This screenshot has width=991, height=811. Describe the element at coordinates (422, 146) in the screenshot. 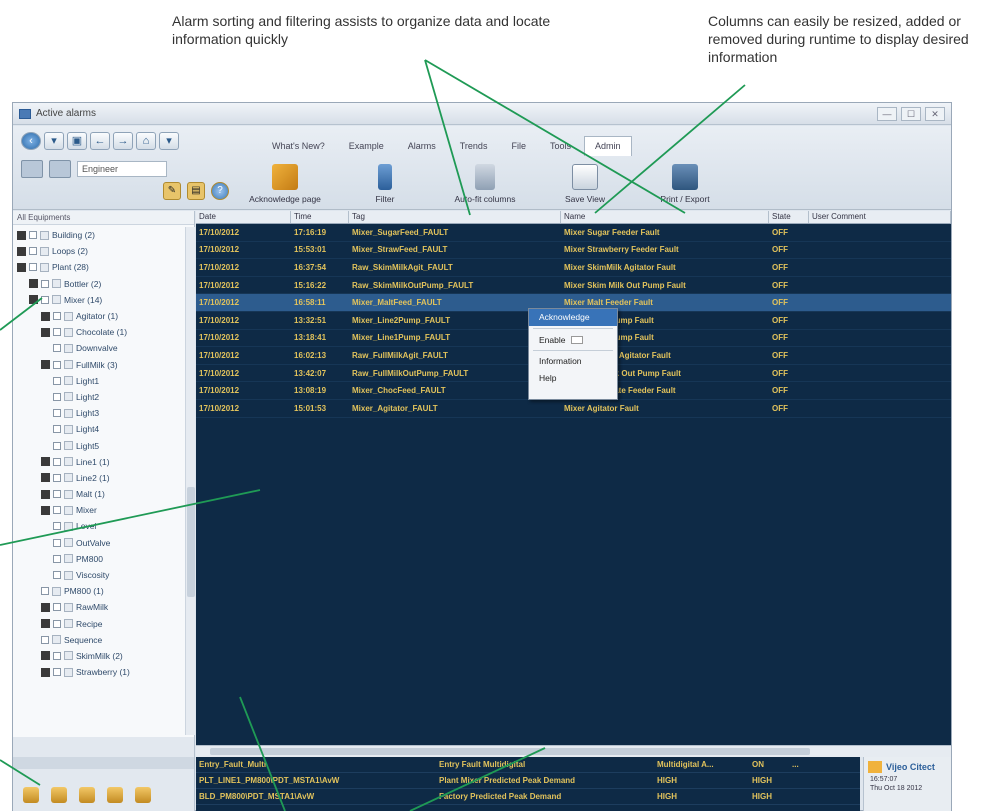

I see `tab-alarms: Alarms` at that location.